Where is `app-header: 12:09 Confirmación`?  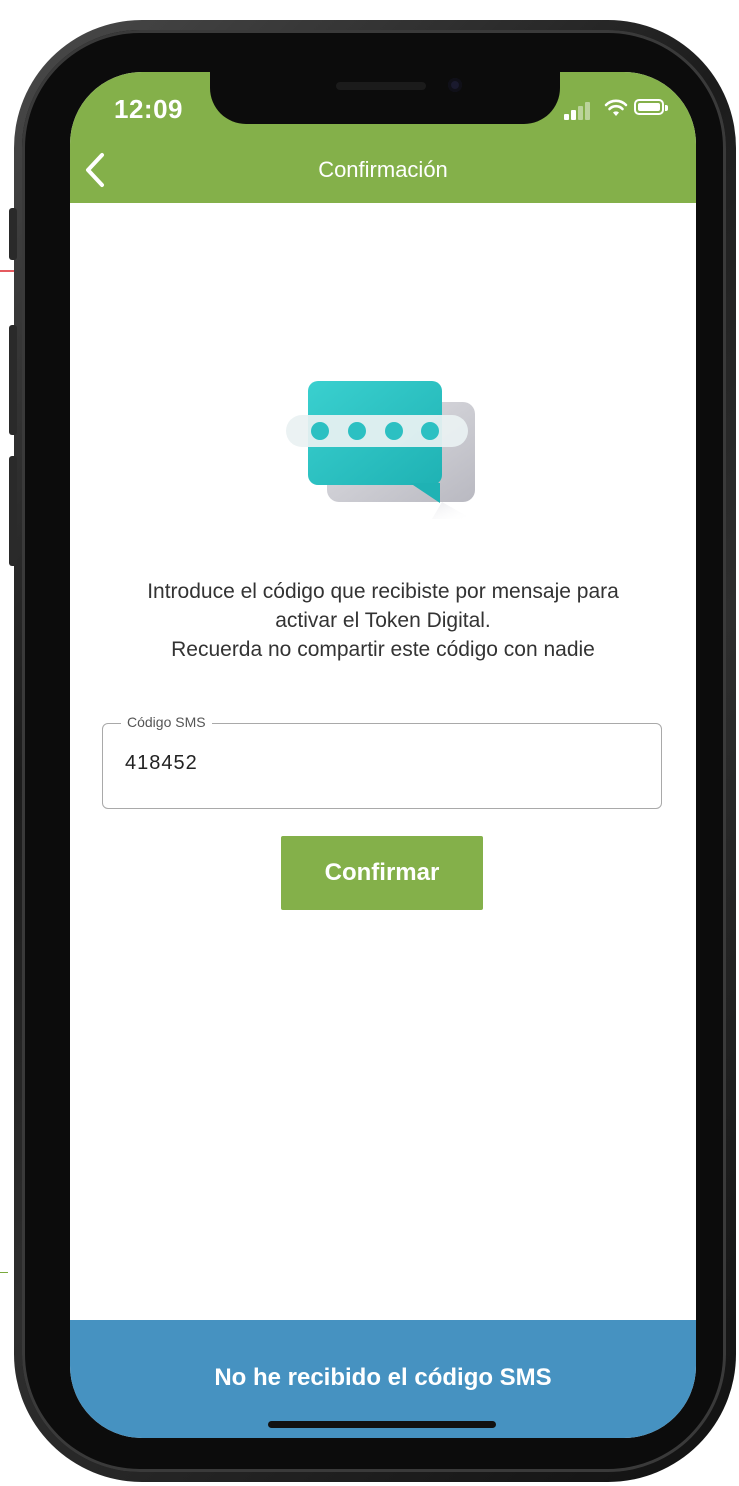 app-header: 12:09 Confirmación is located at coordinates (383, 137).